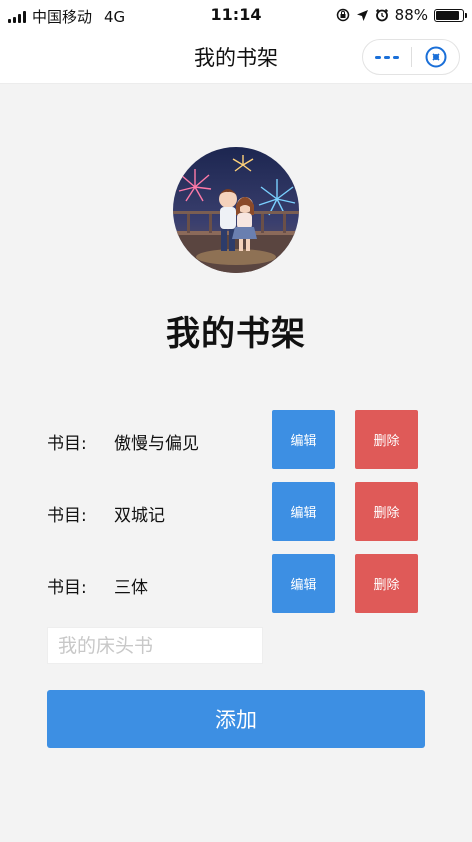 The width and height of the screenshot is (472, 842). Describe the element at coordinates (236, 57) in the screenshot. I see `nav-bar: 我的书架` at that location.